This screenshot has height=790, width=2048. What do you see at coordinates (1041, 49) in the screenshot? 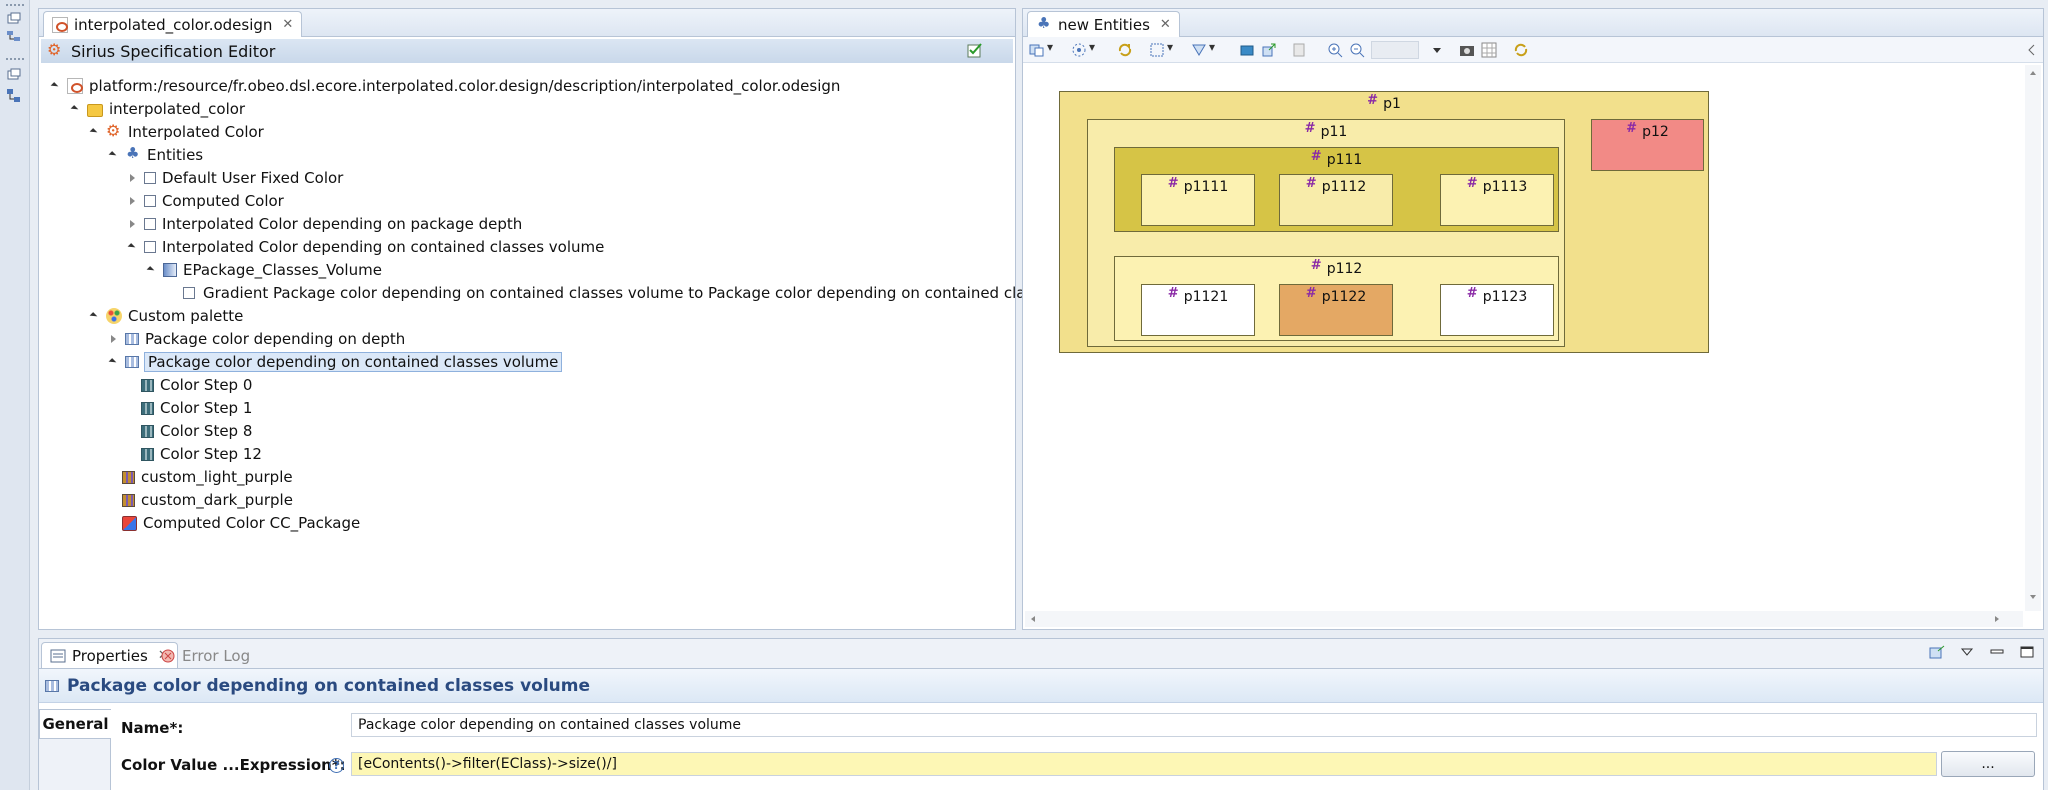
I see `layers-icon` at bounding box center [1041, 49].